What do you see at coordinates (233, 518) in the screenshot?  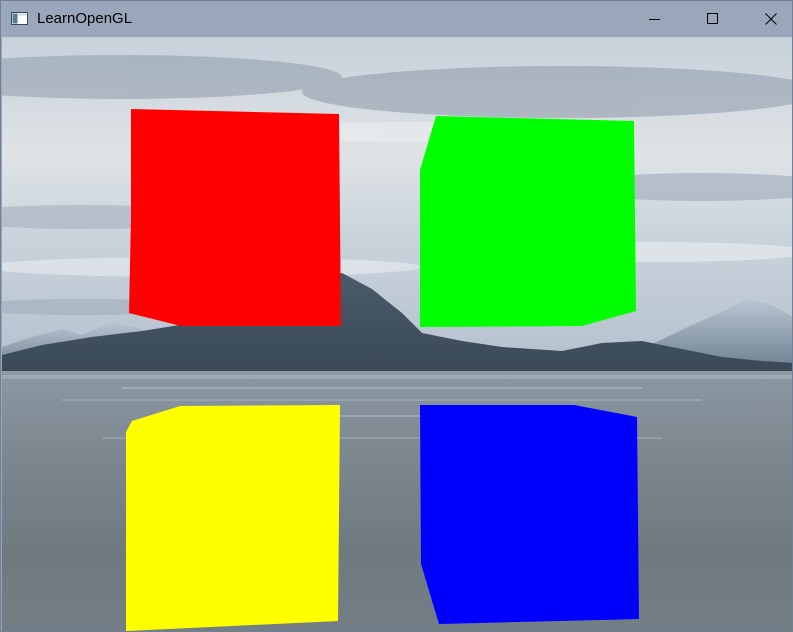 I see `yellow-cube` at bounding box center [233, 518].